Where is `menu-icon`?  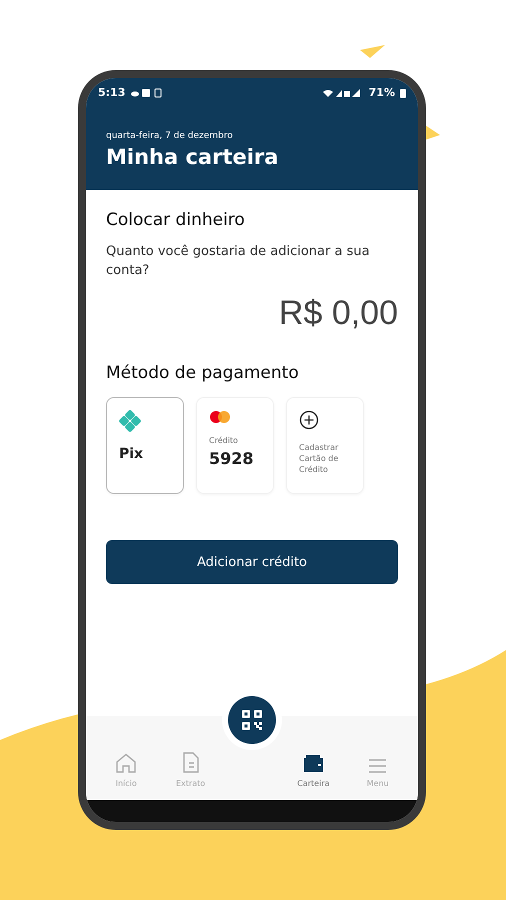 menu-icon is located at coordinates (378, 766).